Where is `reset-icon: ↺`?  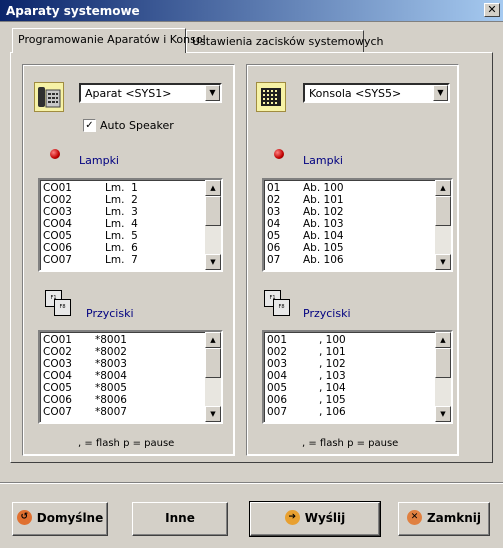 reset-icon: ↺ is located at coordinates (24, 517).